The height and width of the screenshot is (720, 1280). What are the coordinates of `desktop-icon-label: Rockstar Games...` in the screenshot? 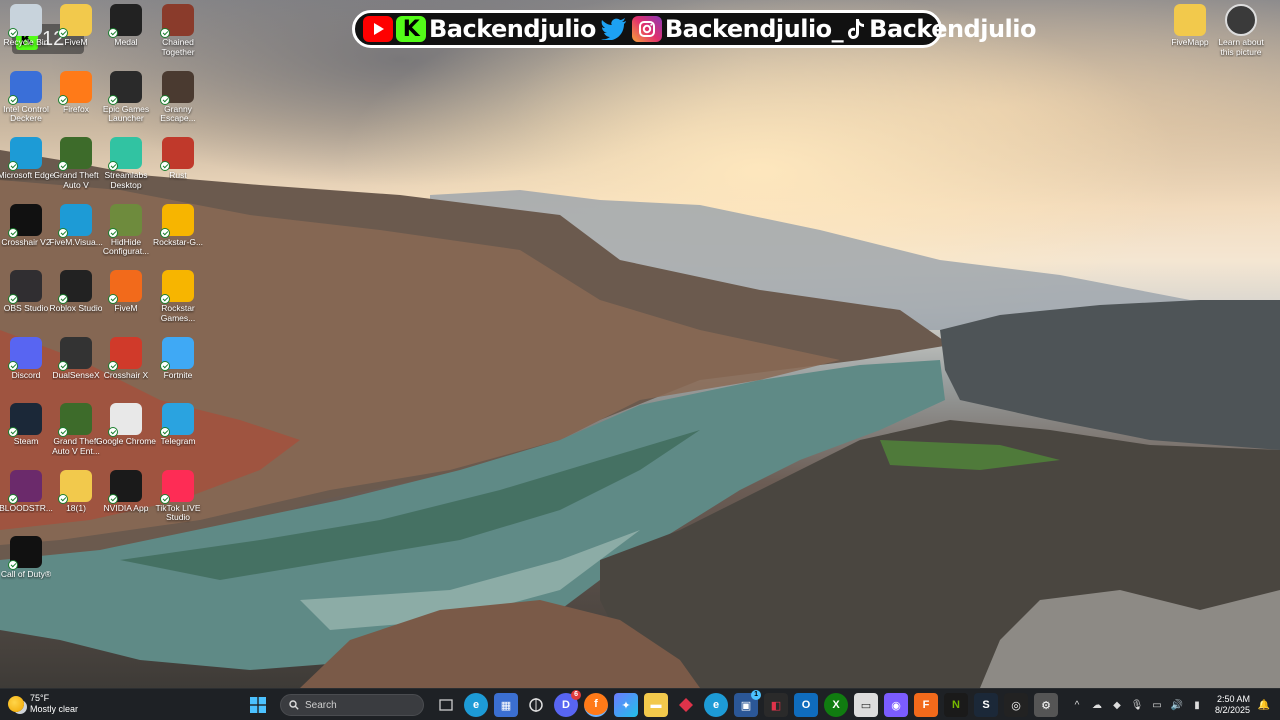 It's located at (178, 313).